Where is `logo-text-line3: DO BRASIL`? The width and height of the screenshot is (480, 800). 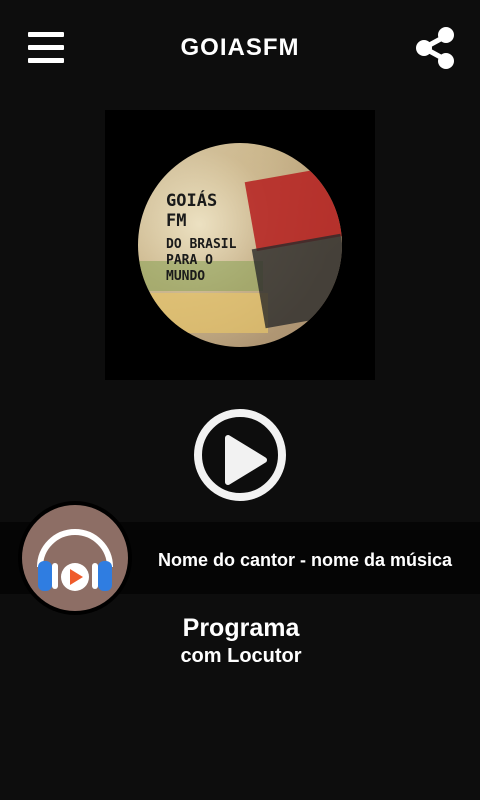 logo-text-line3: DO BRASIL is located at coordinates (201, 244).